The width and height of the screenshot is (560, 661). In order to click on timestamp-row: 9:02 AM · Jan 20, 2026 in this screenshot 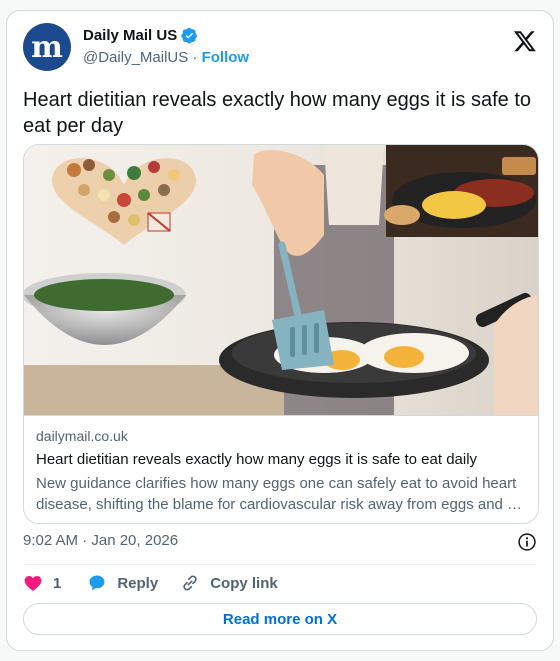, I will do `click(280, 543)`.